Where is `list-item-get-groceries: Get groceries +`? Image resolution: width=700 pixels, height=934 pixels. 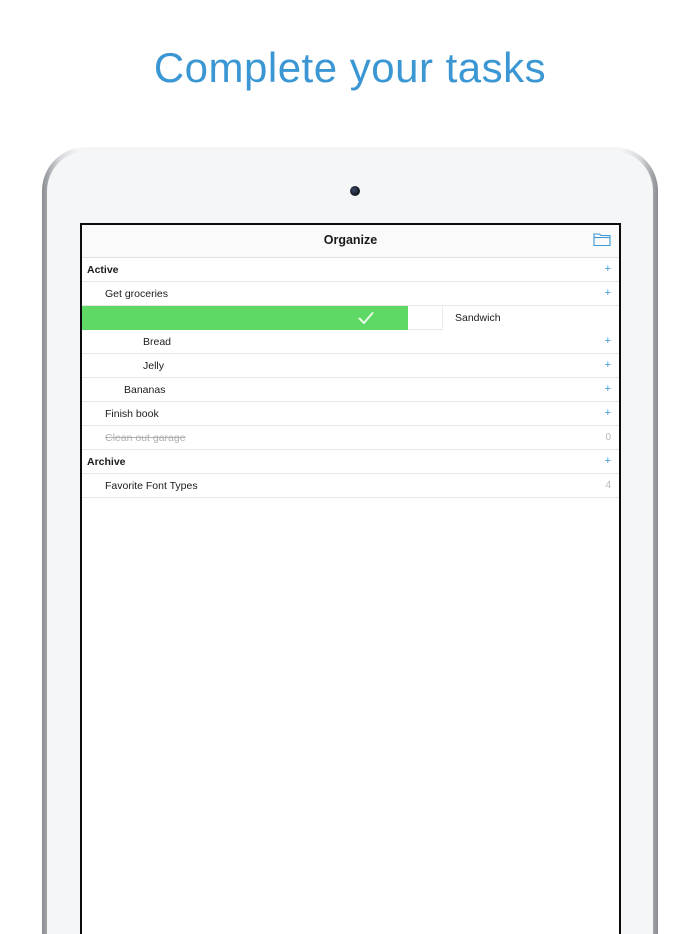
list-item-get-groceries: Get groceries + is located at coordinates (350, 294).